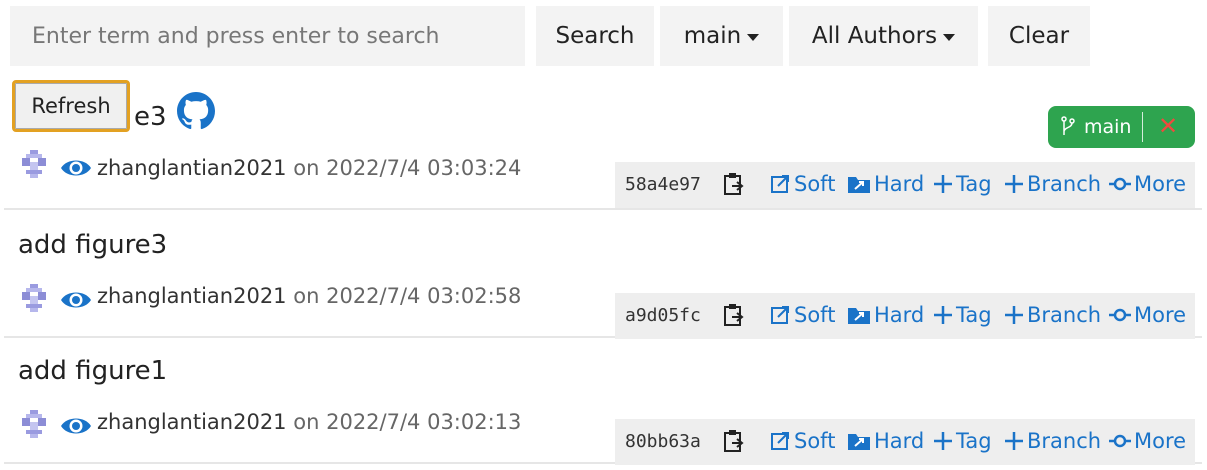 This screenshot has width=1207, height=470. I want to click on commit-actions: 58a4e97 Soft Hard Tag Branch More, so click(905, 185).